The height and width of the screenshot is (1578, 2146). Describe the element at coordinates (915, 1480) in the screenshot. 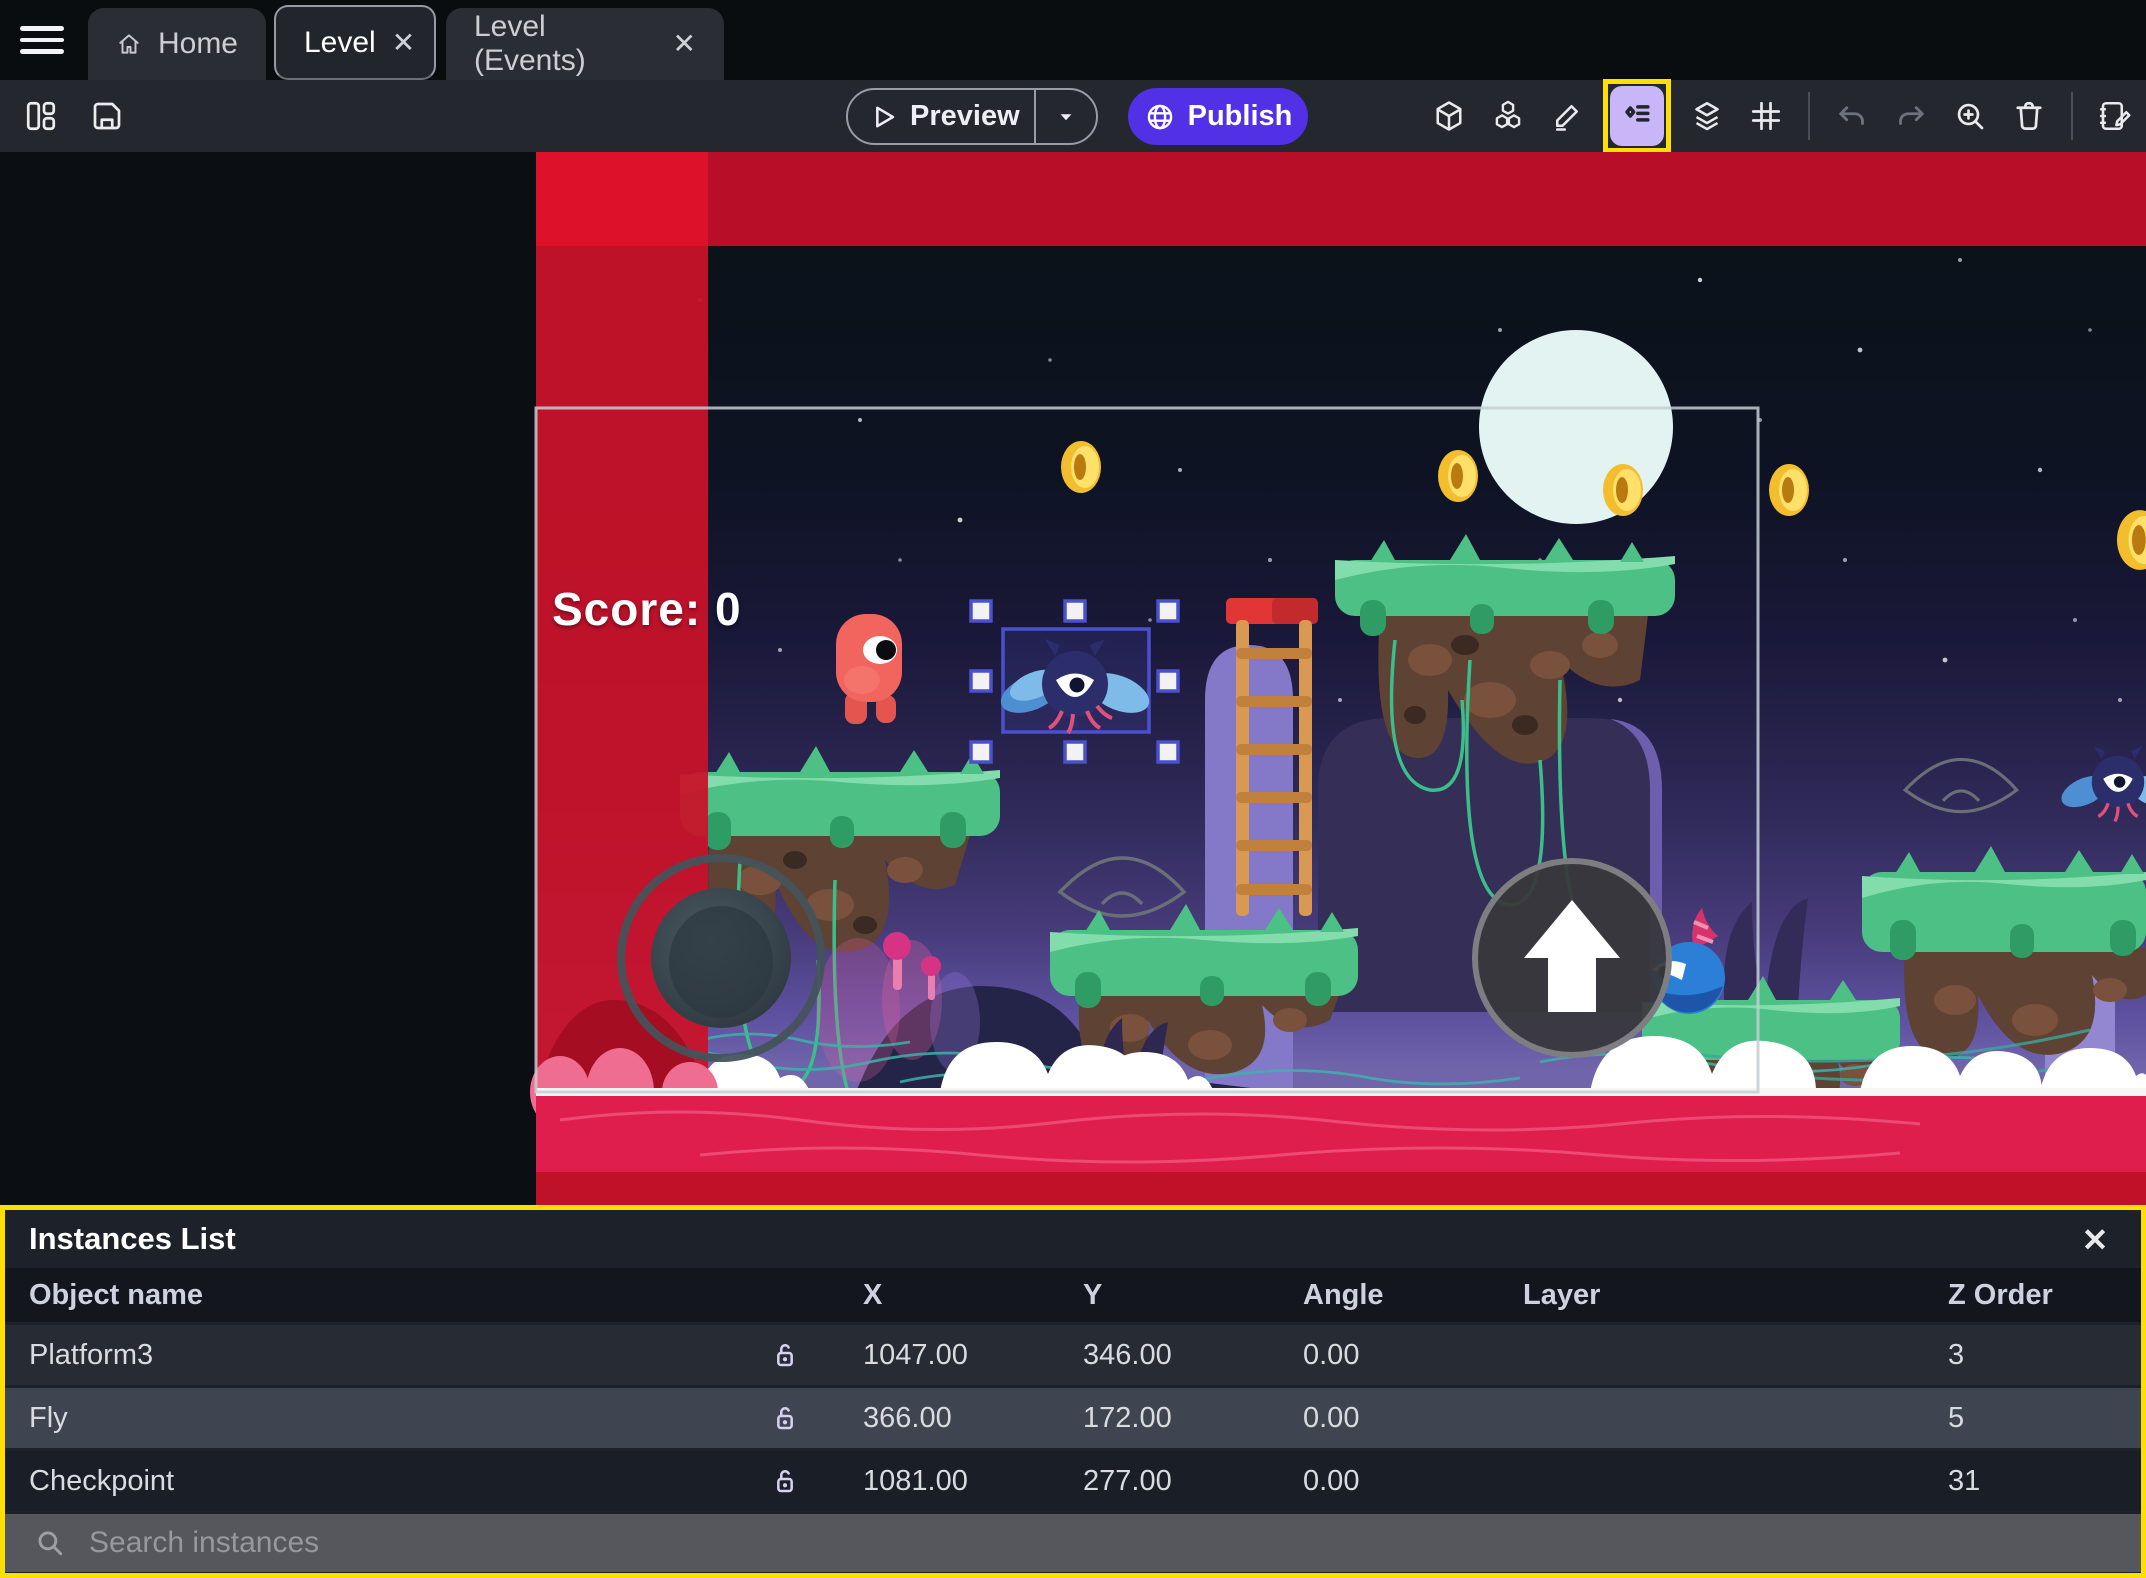

I see `instance-x: 1081.00` at that location.